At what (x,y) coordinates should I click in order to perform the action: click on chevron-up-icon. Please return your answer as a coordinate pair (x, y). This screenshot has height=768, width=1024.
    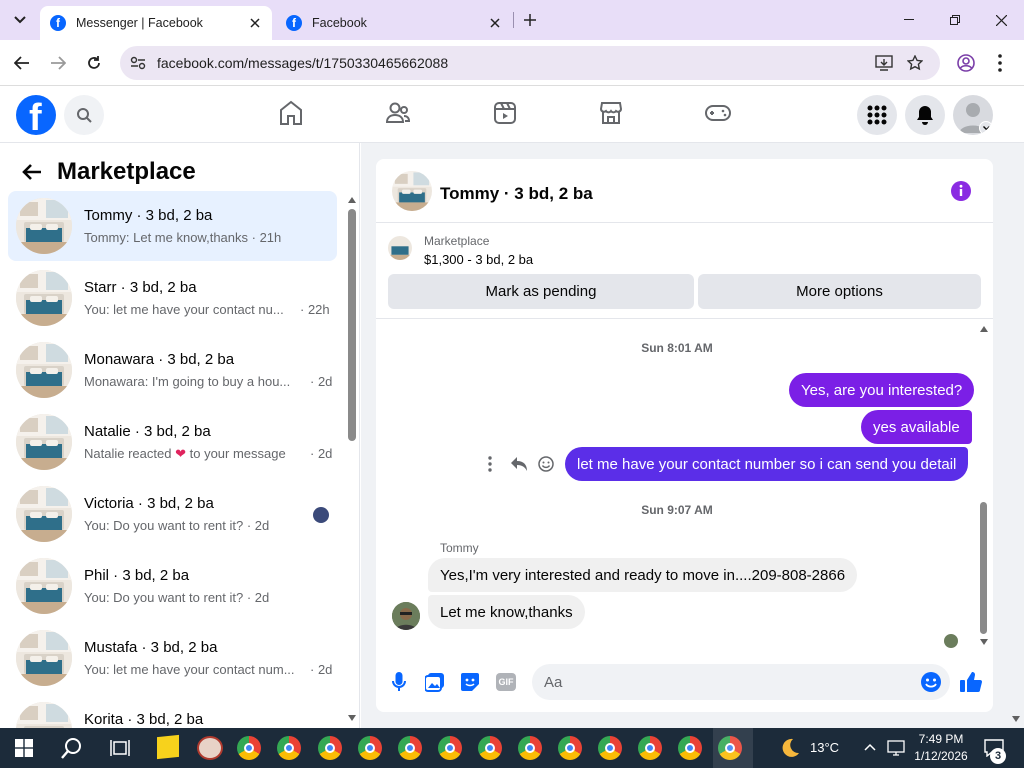
    Looking at the image, I should click on (870, 747).